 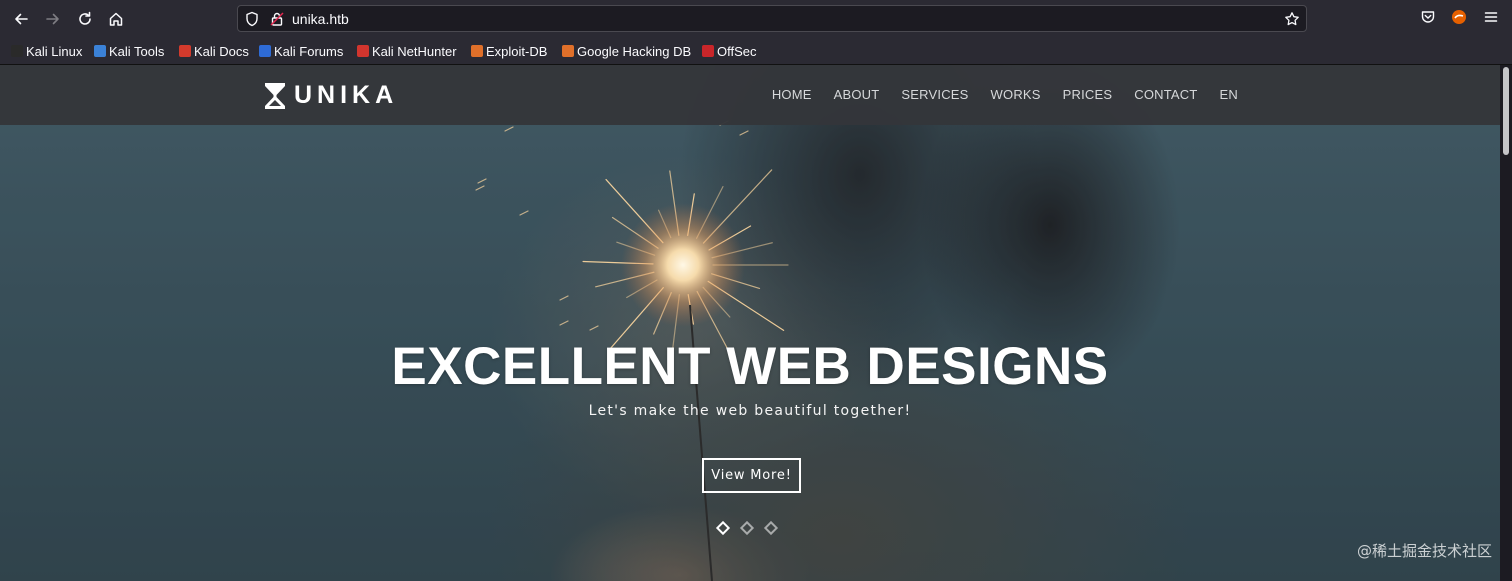 I want to click on kali-forums-icon, so click(x=265, y=51).